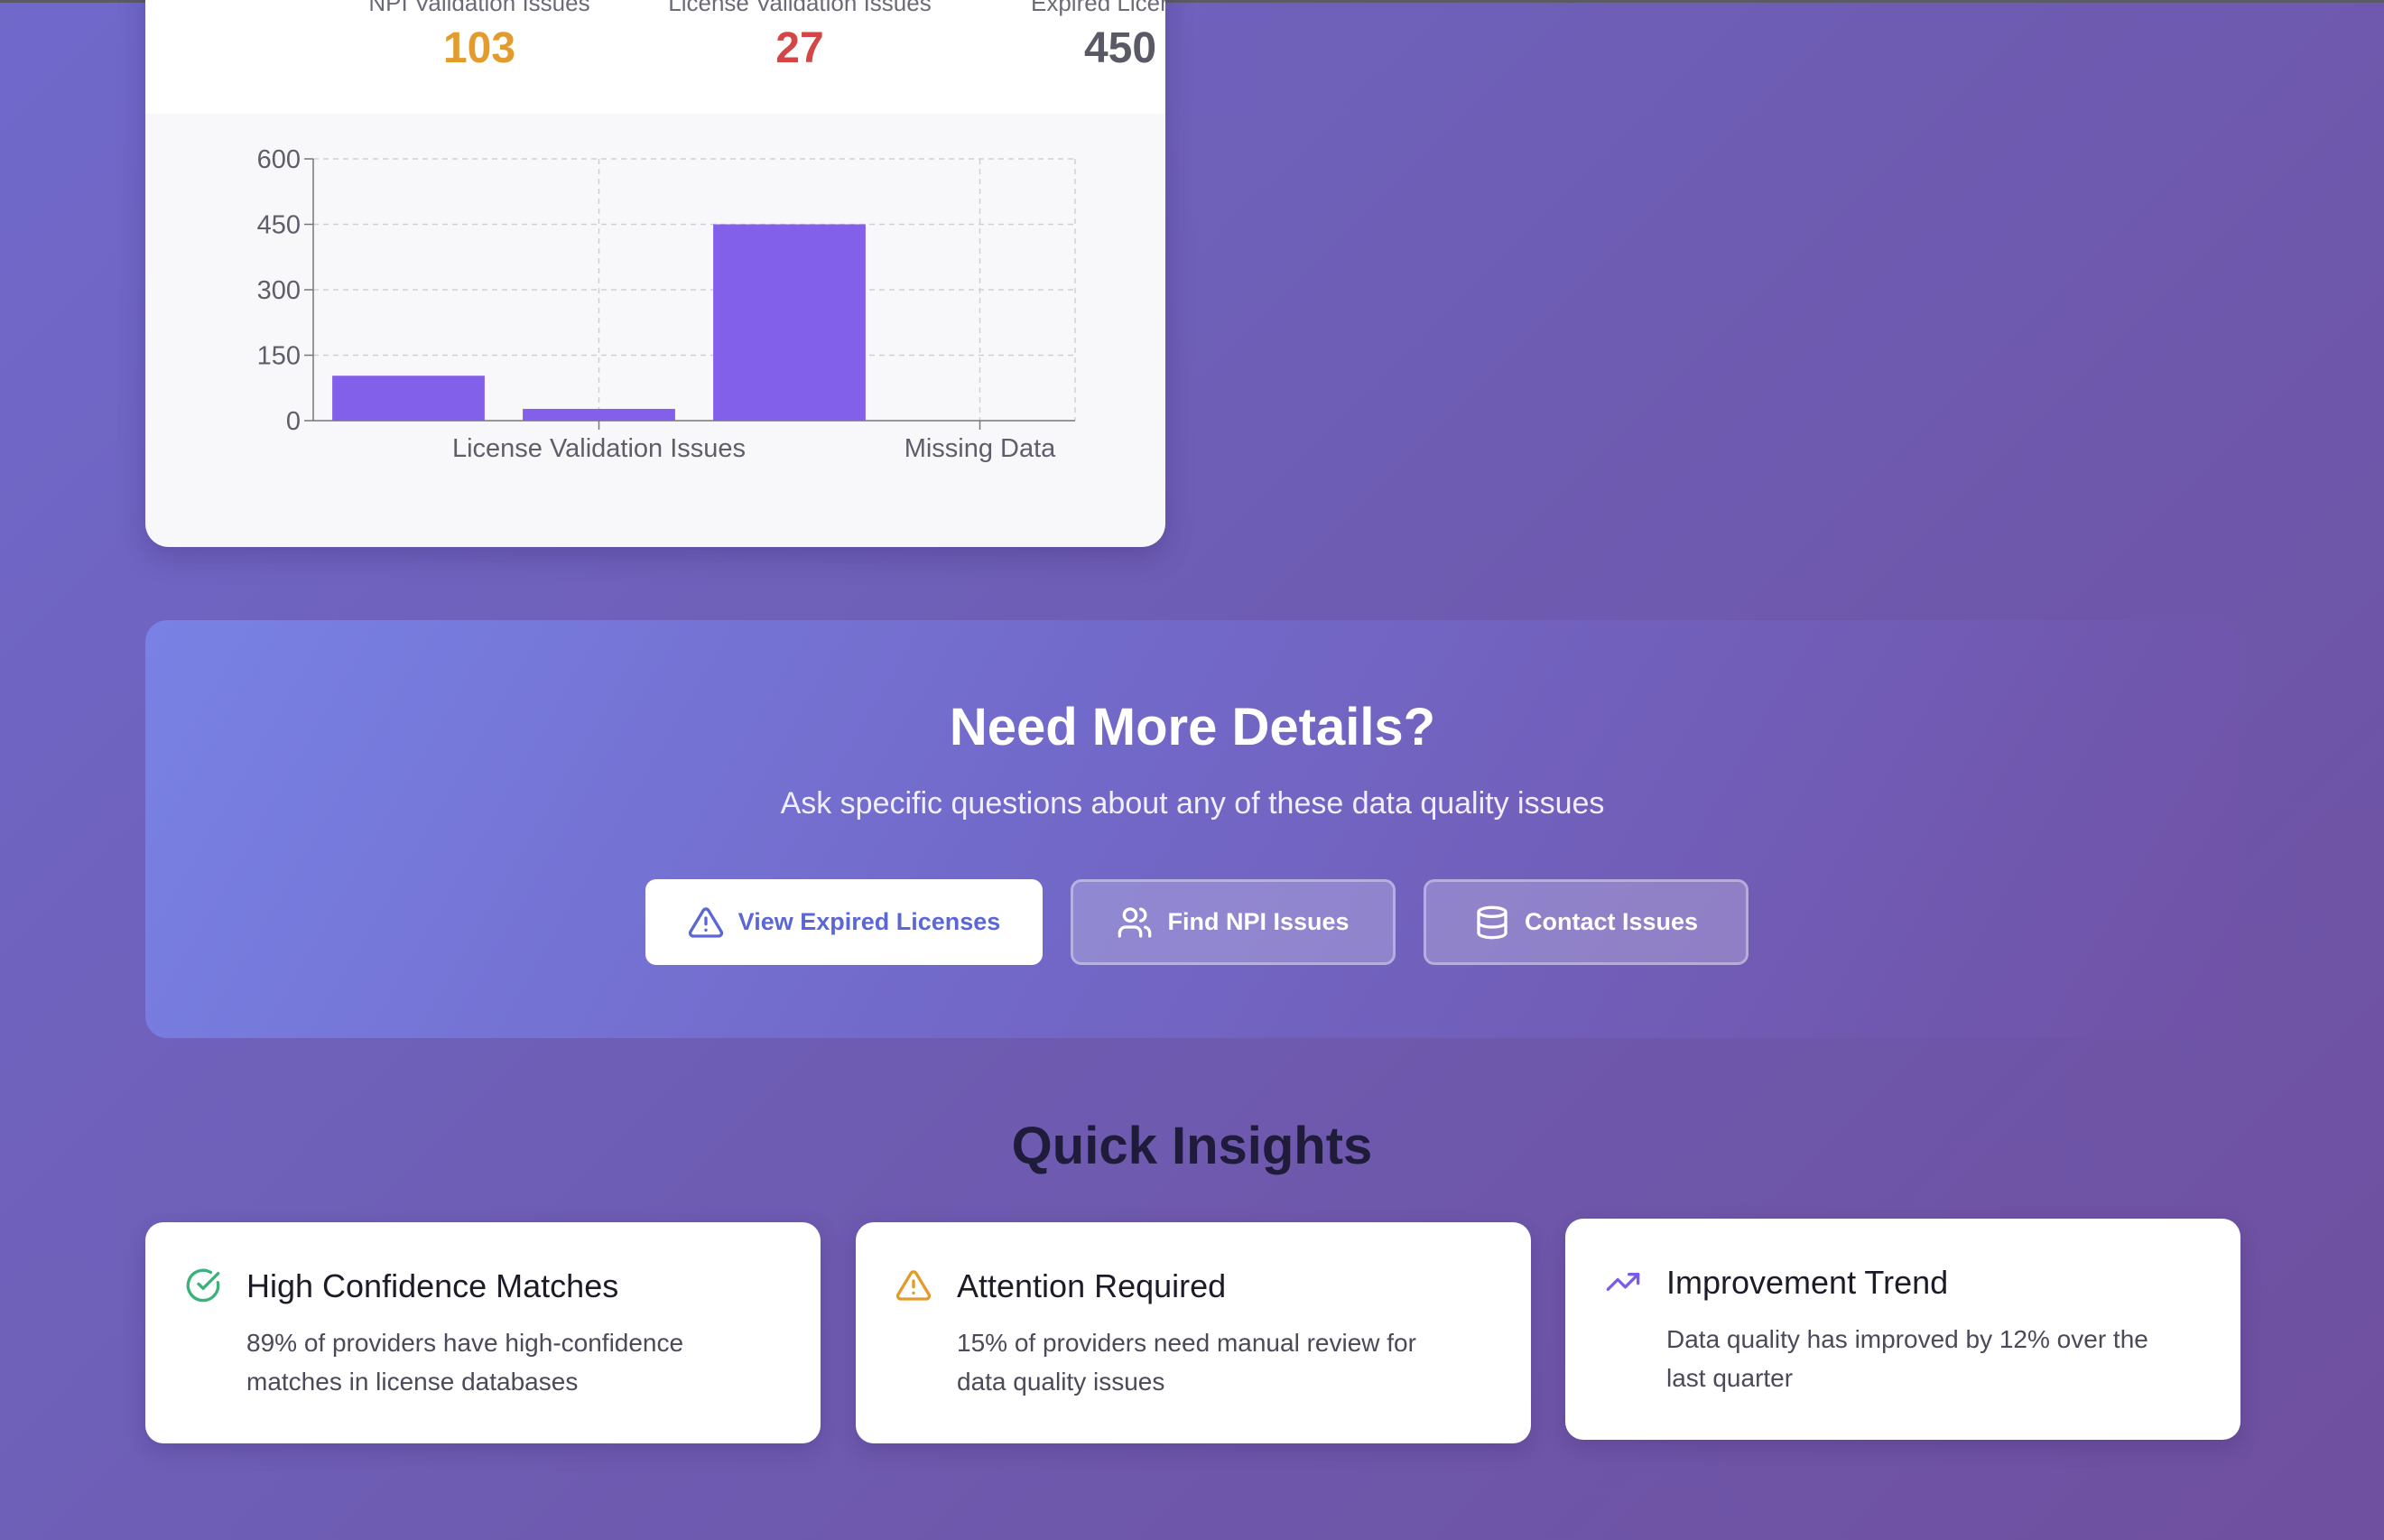 The width and height of the screenshot is (2384, 1540). I want to click on y-tick-label: 150, so click(279, 356).